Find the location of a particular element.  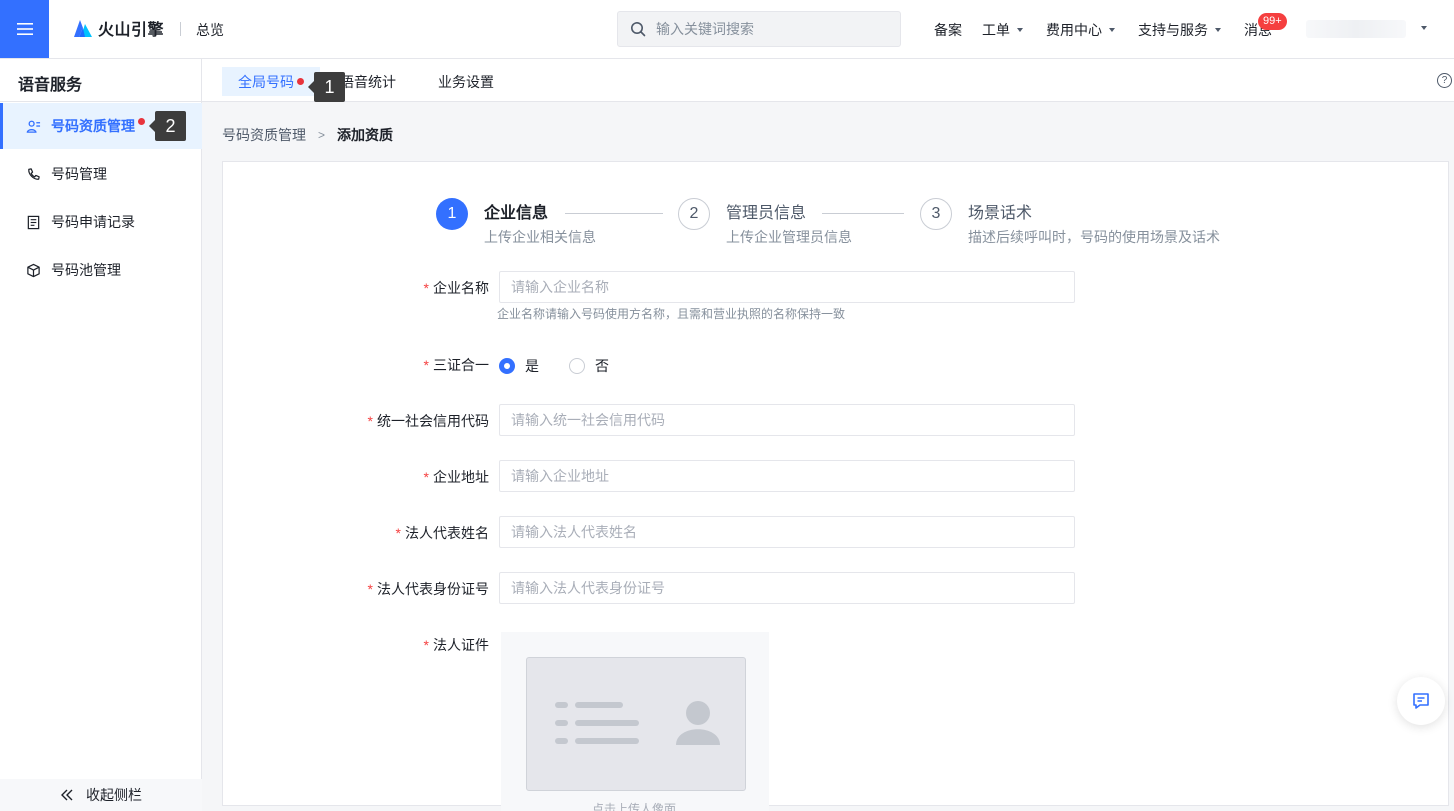

sidebar-item-number-management: 号码管理 is located at coordinates (101, 174).